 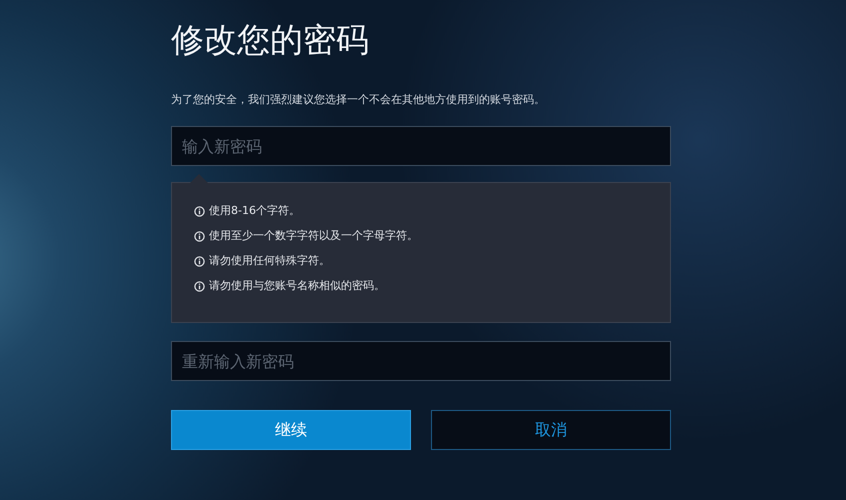 What do you see at coordinates (270, 40) in the screenshot?
I see `page-title: 修改您的密码` at bounding box center [270, 40].